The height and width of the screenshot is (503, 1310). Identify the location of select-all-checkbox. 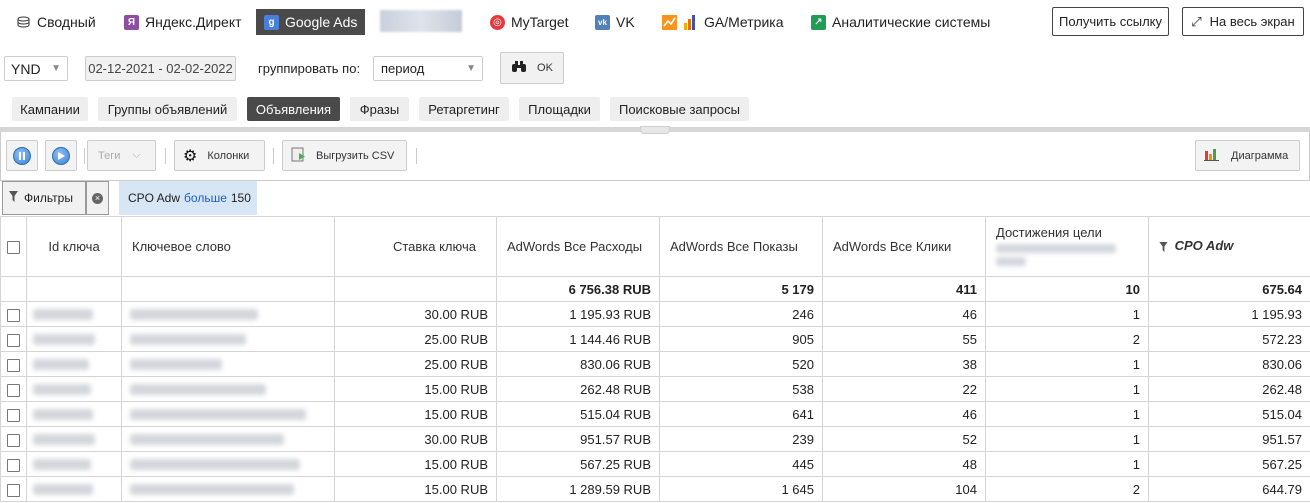
(13, 248).